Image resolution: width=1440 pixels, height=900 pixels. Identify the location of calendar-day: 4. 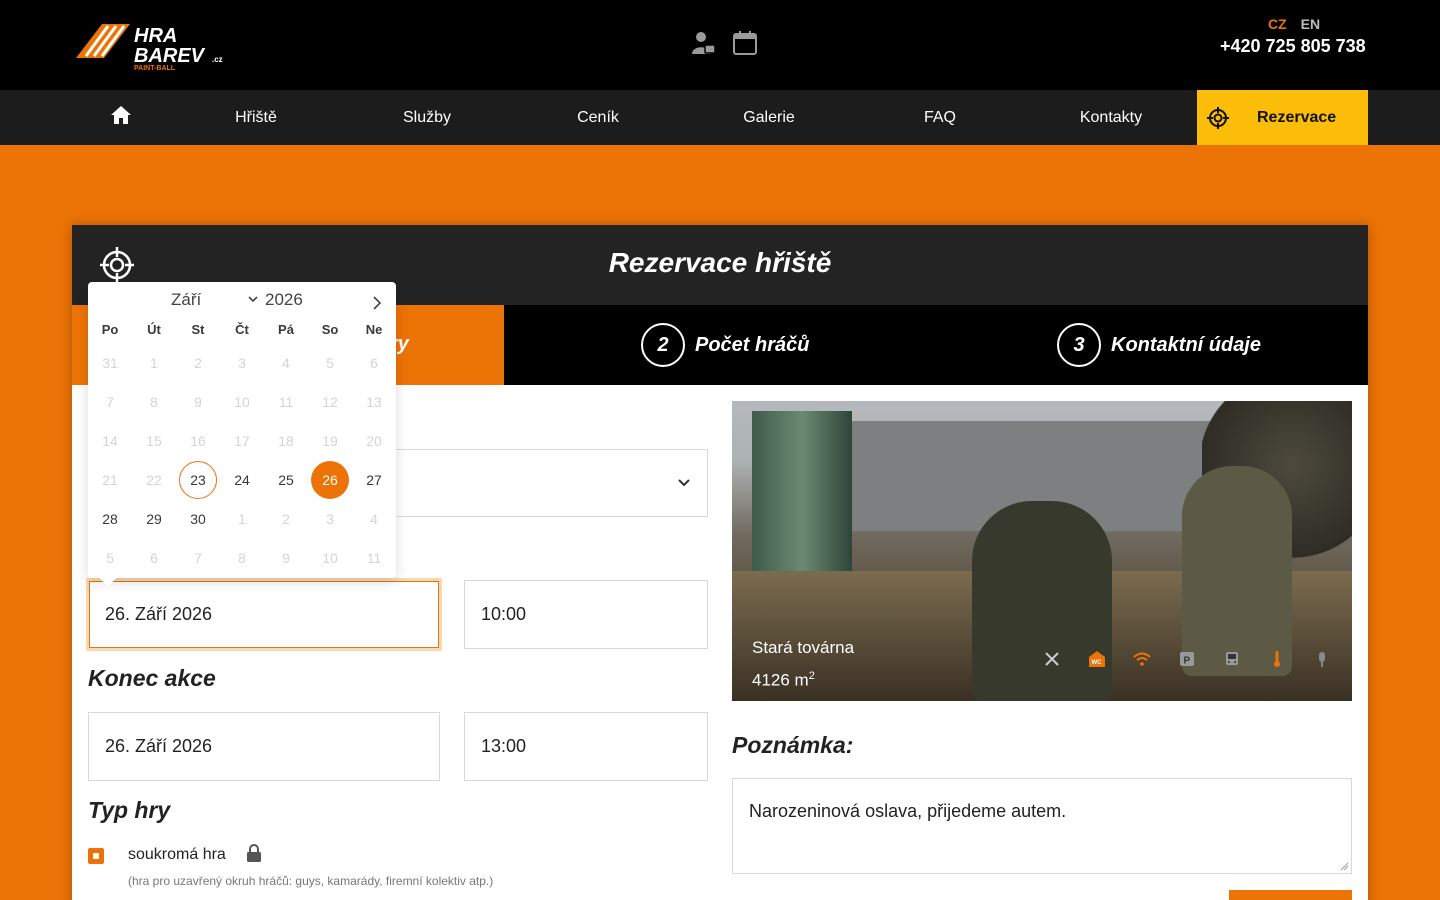
(374, 519).